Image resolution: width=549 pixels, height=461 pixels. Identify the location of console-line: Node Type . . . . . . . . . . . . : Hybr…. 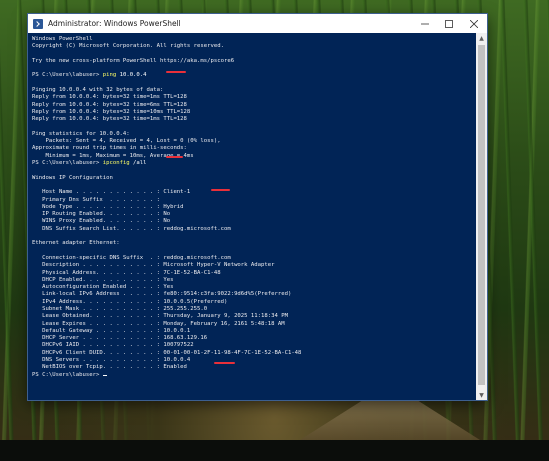
(108, 206).